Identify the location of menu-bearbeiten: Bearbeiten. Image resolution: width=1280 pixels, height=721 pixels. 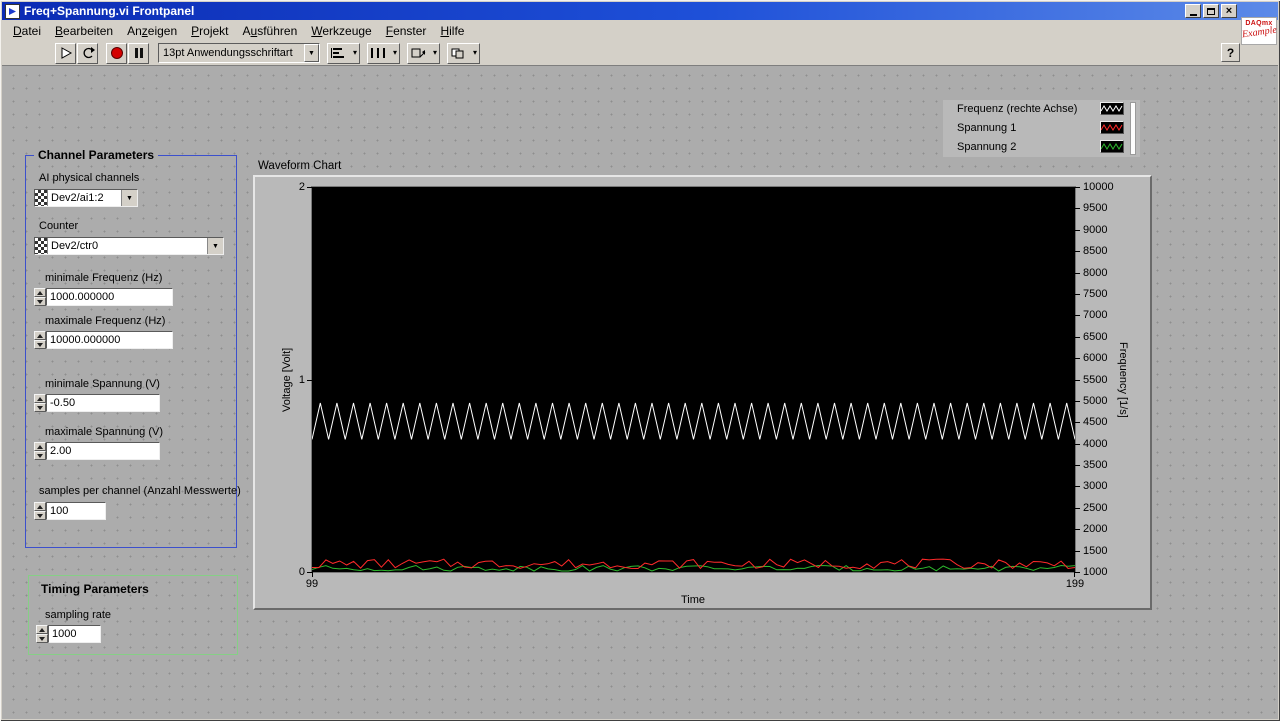
(84, 31).